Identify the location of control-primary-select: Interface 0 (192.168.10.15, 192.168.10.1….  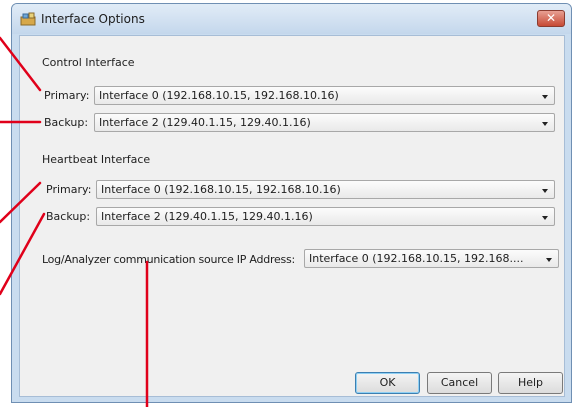
(324, 95).